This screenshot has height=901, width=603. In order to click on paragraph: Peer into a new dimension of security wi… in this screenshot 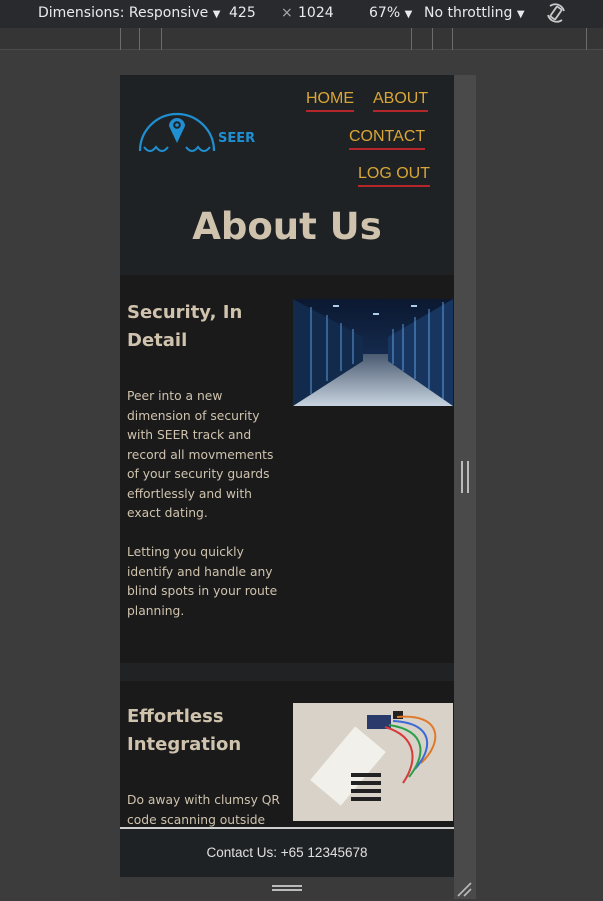, I will do `click(200, 454)`.